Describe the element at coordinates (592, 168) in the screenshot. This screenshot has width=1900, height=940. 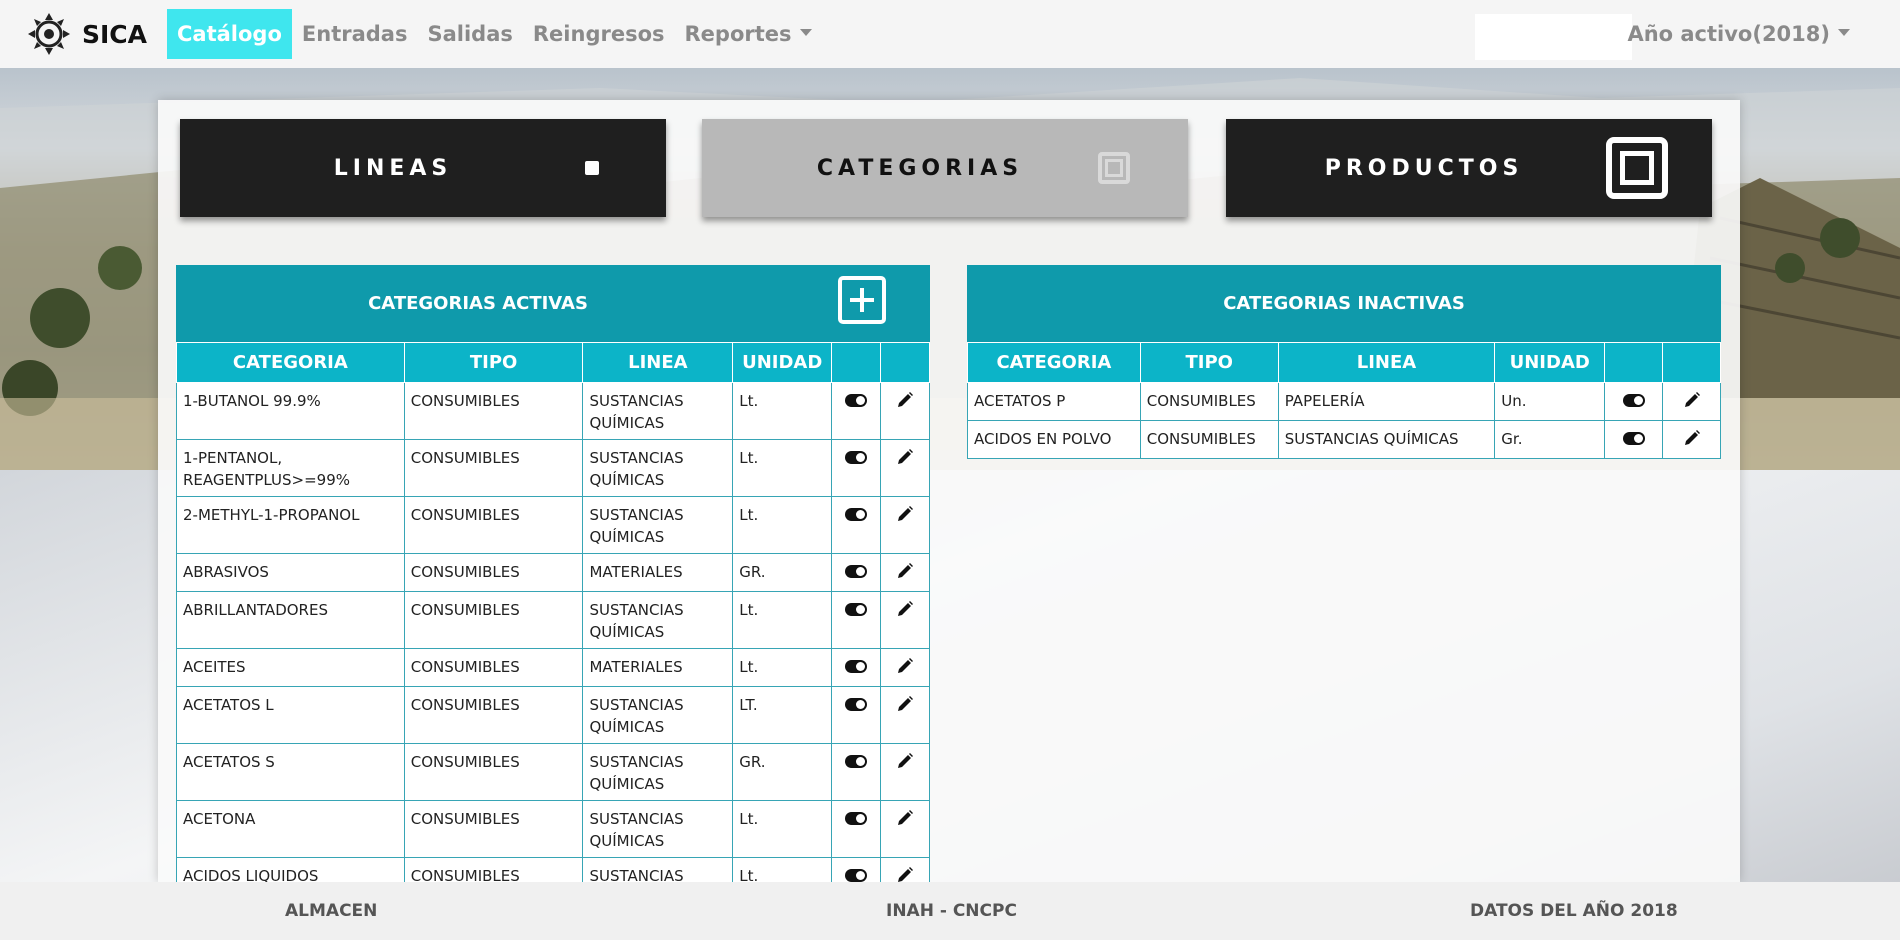
I see `square-small-icon` at that location.